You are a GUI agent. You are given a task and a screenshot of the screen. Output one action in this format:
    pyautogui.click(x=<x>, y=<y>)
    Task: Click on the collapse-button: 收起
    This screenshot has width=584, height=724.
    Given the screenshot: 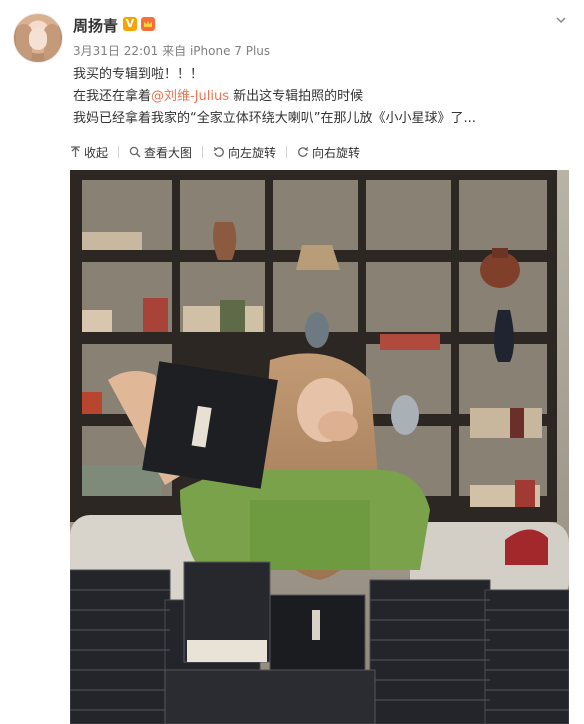 What is the action you would take?
    pyautogui.click(x=89, y=152)
    